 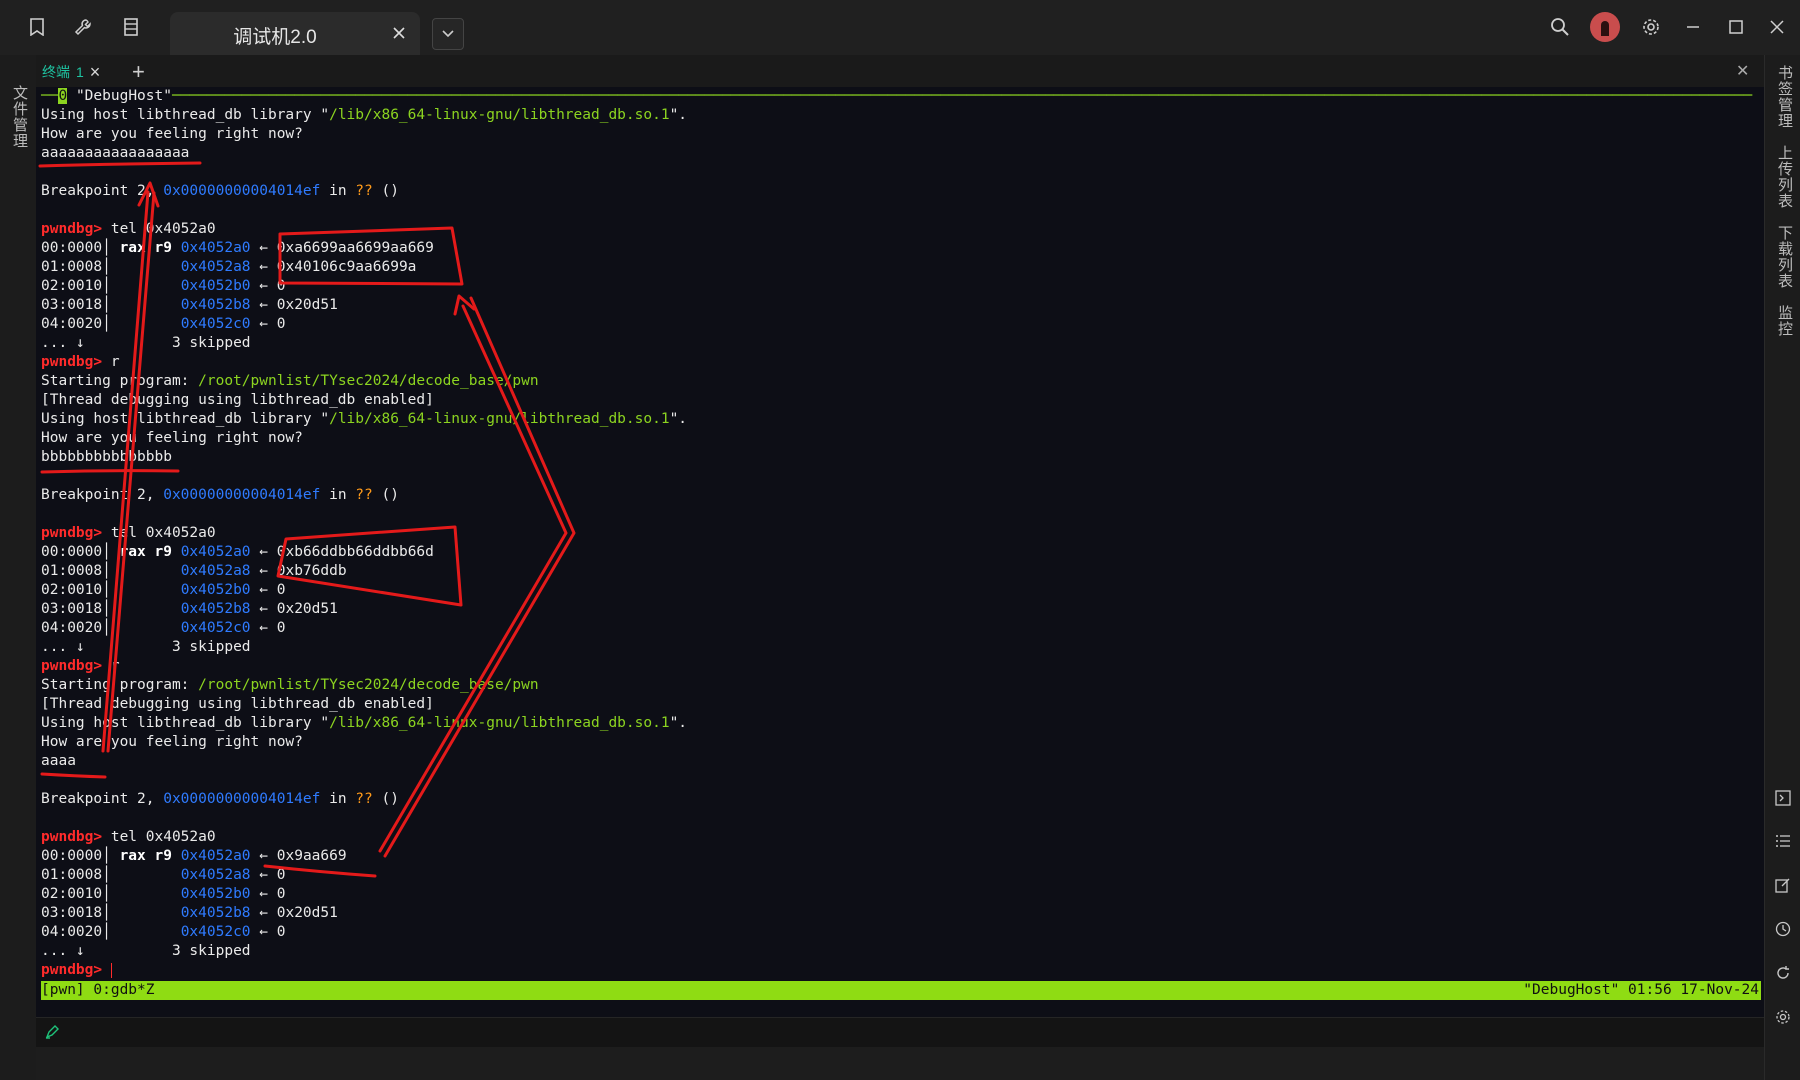 What do you see at coordinates (19, 117) in the screenshot?
I see `file-manager-toggle: 文件管理` at bounding box center [19, 117].